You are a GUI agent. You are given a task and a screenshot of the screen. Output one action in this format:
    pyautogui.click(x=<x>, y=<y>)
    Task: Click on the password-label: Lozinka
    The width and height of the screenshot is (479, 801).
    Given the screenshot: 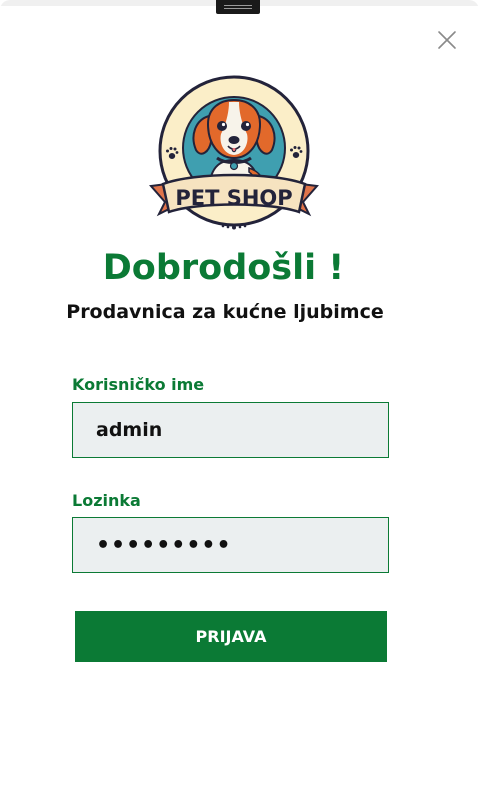 What is the action you would take?
    pyautogui.click(x=106, y=500)
    